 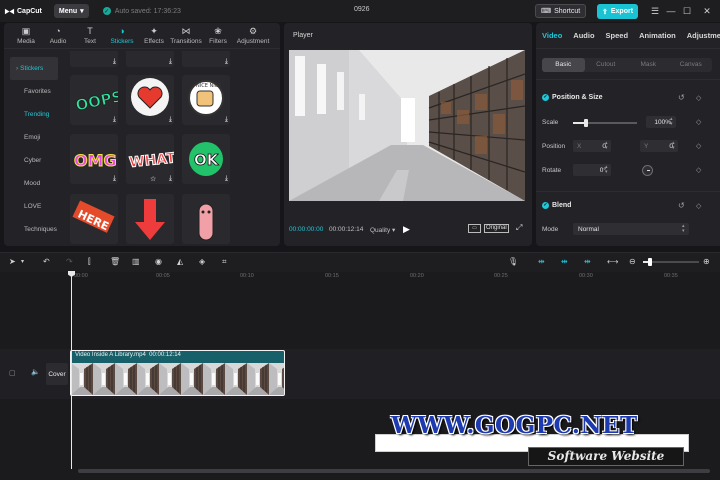 I want to click on rotate-stepper-icon: ▴ ▾, so click(x=606, y=170).